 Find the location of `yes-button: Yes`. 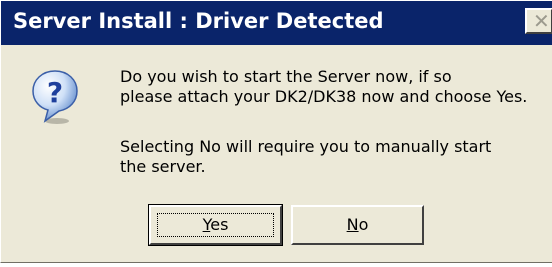

yes-button: Yes is located at coordinates (215, 225).